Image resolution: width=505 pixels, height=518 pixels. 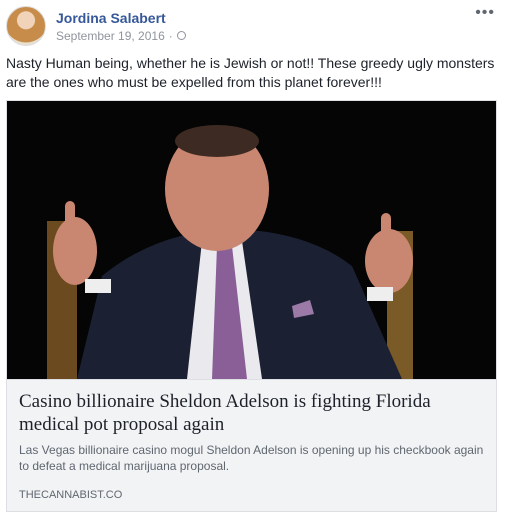 I want to click on post-header: Jordina Salabert September 19, 2016 ·, so click(x=96, y=26).